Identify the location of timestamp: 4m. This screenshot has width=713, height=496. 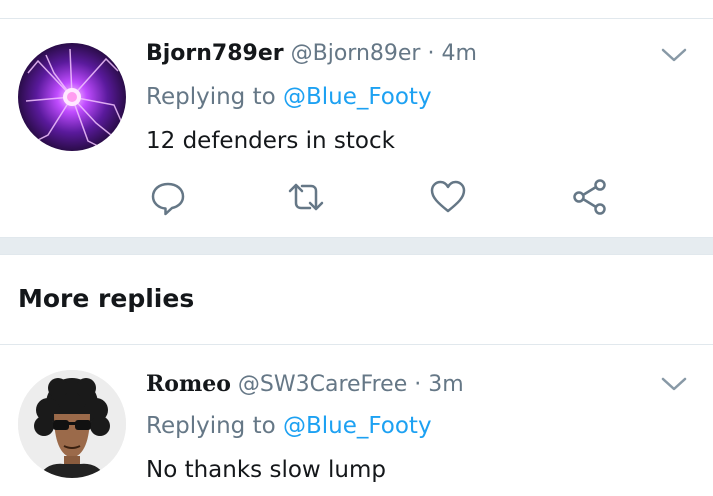
(458, 53).